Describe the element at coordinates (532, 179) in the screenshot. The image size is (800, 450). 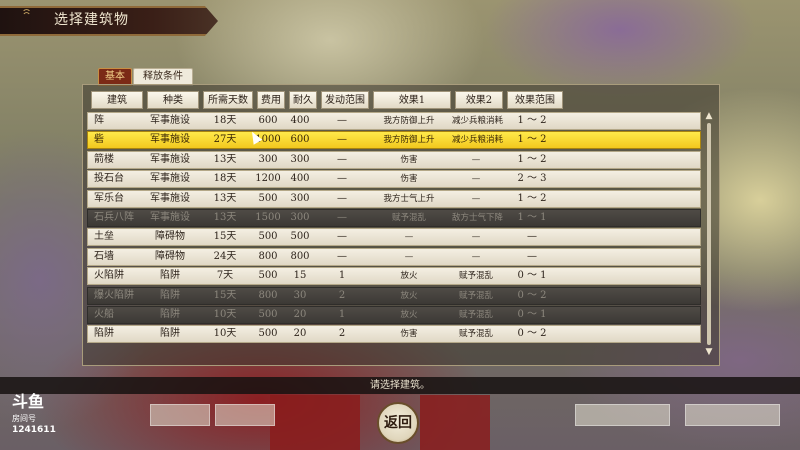
I see `cell-erange: 2 ～ 3` at that location.